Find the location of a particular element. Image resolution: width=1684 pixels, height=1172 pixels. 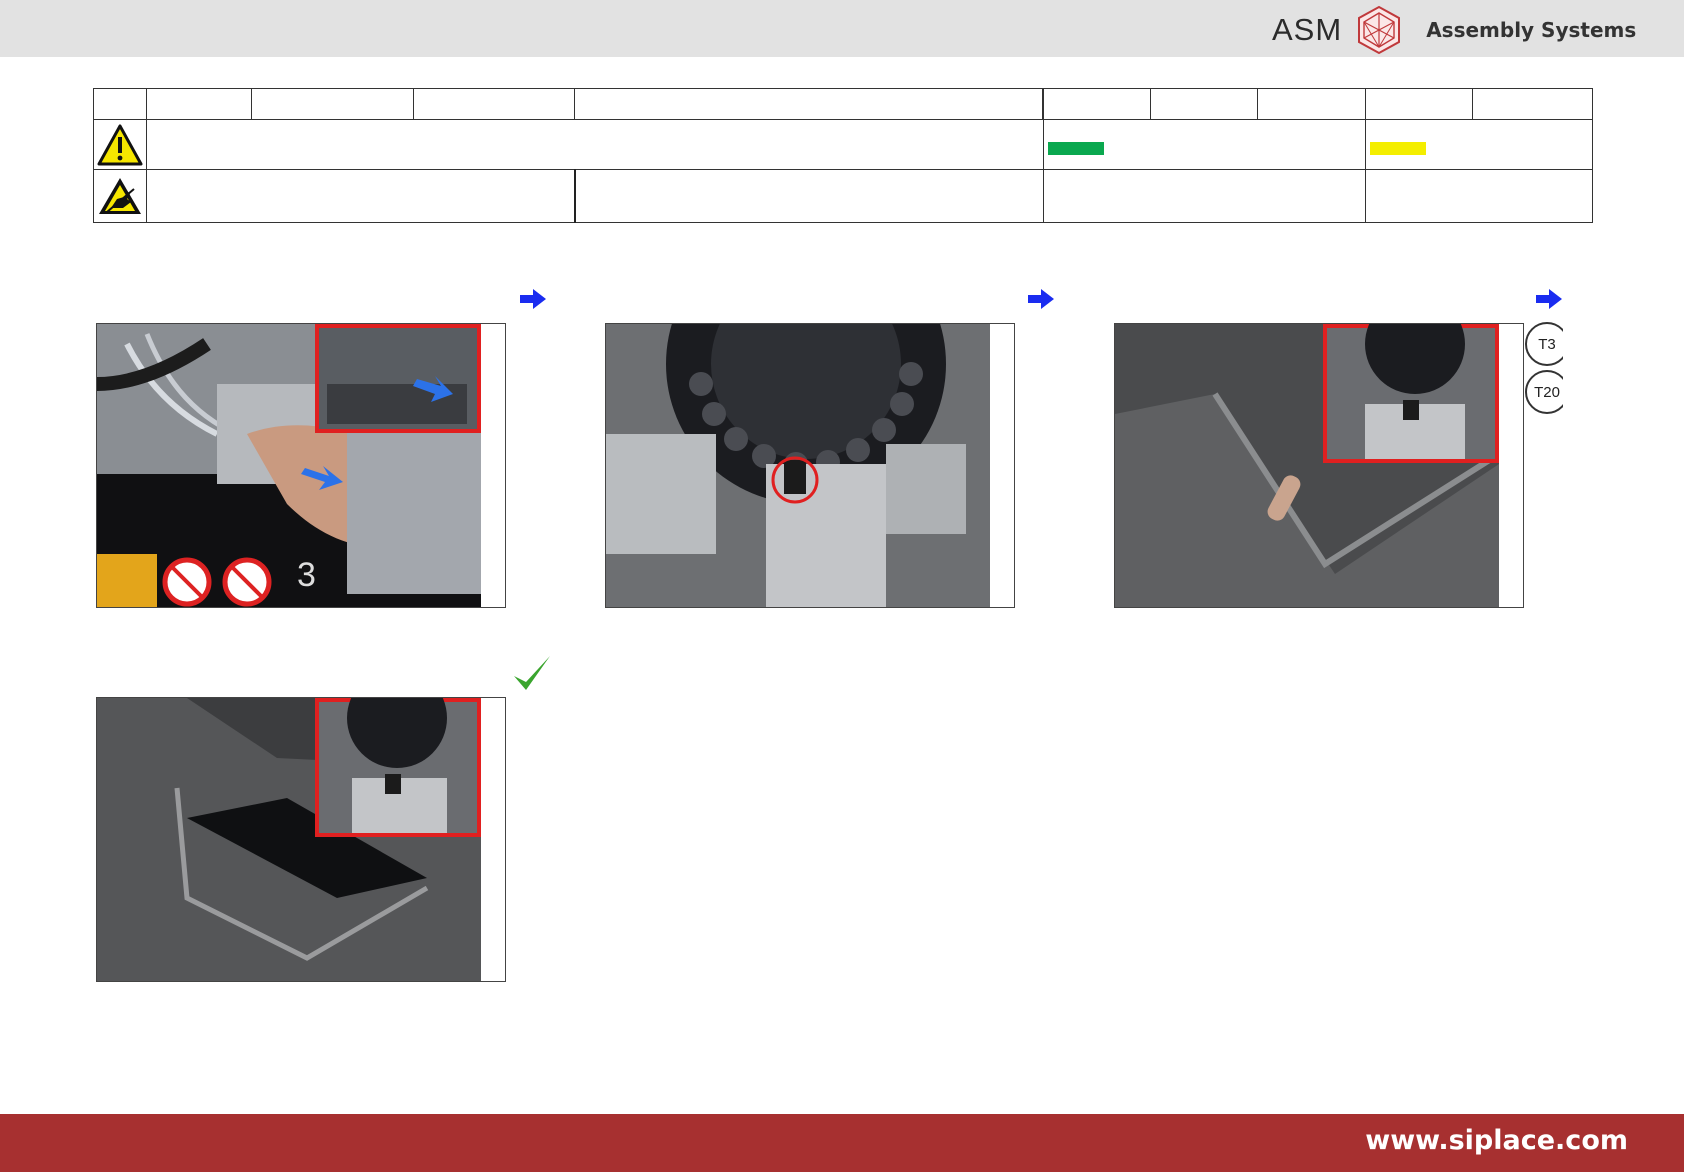

step-1-photo: 3 is located at coordinates (301, 465).